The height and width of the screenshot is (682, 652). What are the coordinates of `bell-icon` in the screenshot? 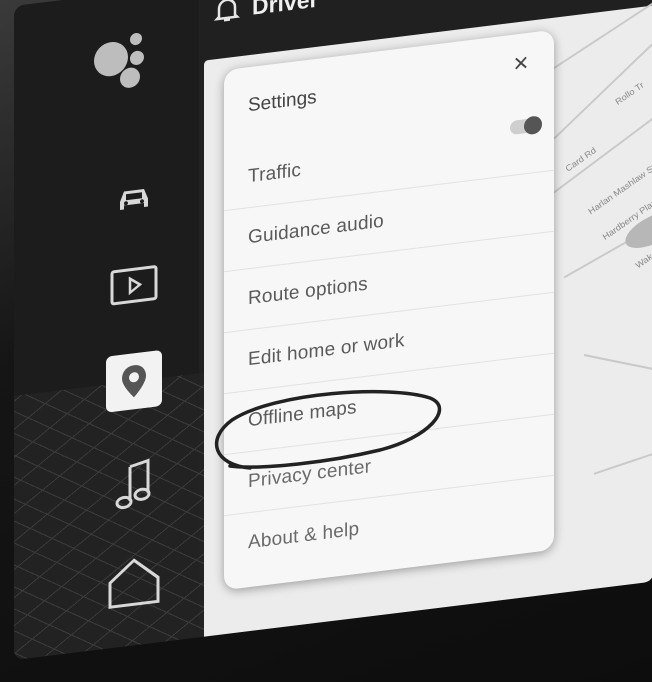 It's located at (227, 12).